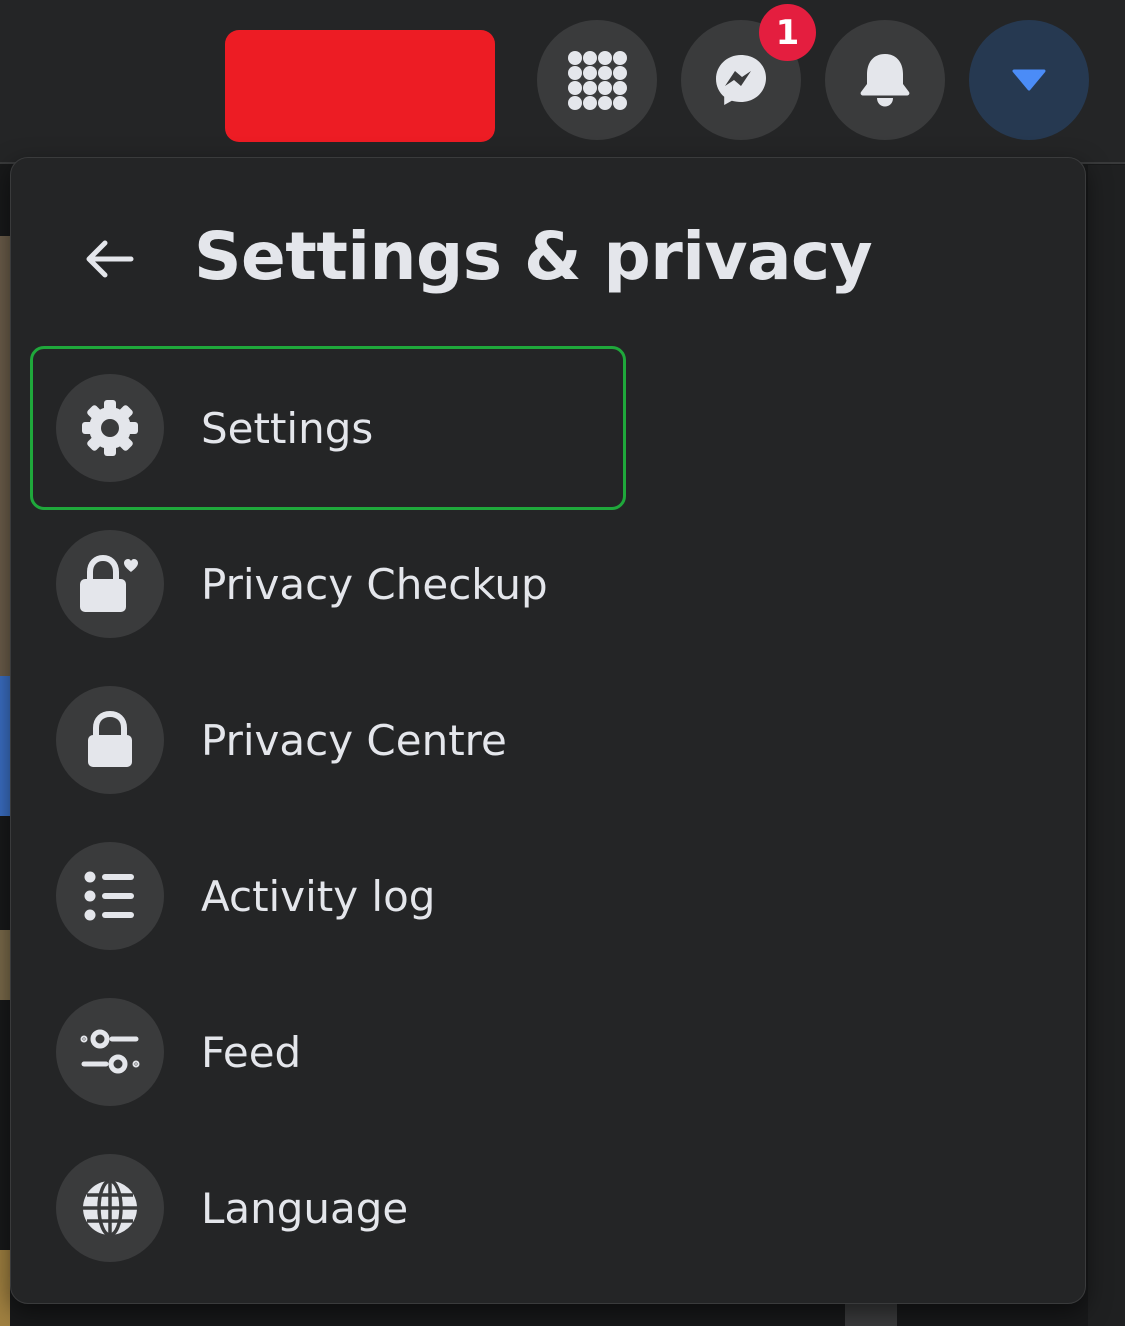  Describe the element at coordinates (328, 1052) in the screenshot. I see `menu-item-feed: Feed` at that location.